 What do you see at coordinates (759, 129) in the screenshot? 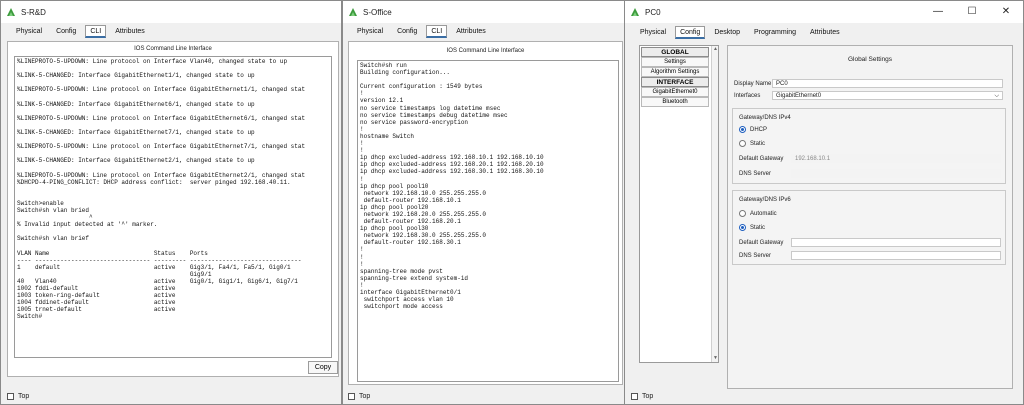
I see `dhcp-label: DHCP` at bounding box center [759, 129].